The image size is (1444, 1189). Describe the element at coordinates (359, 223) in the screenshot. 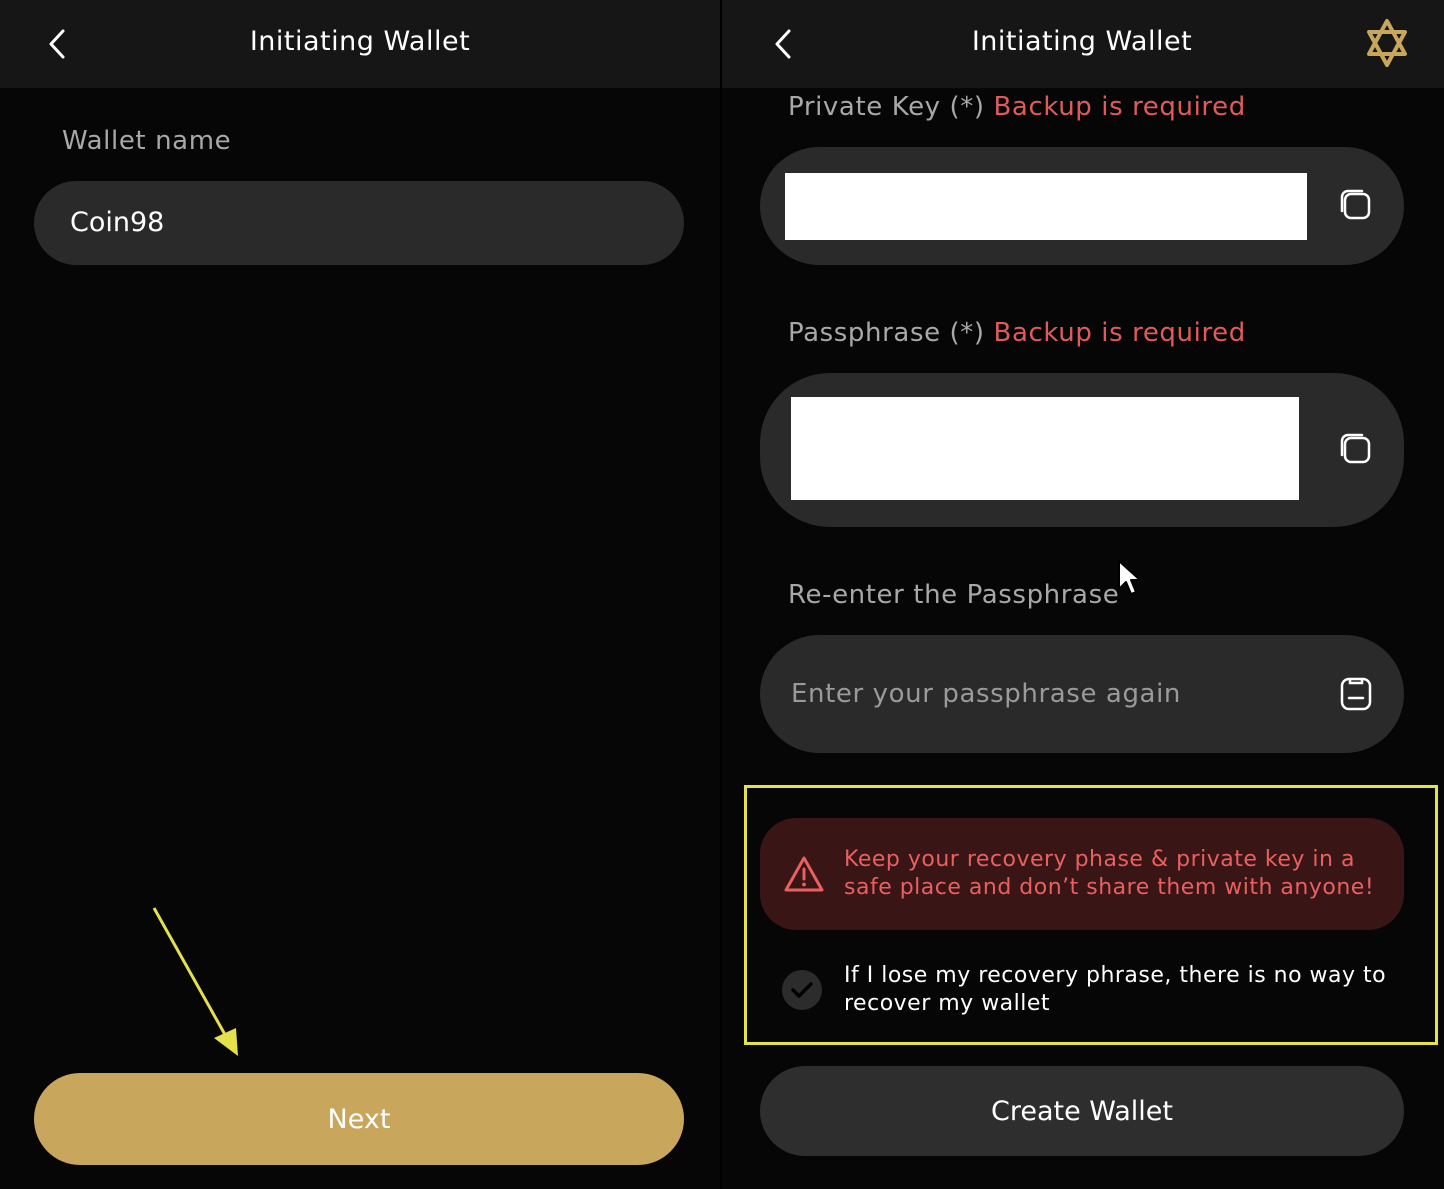

I see `wallet-name-field: Coin98` at that location.